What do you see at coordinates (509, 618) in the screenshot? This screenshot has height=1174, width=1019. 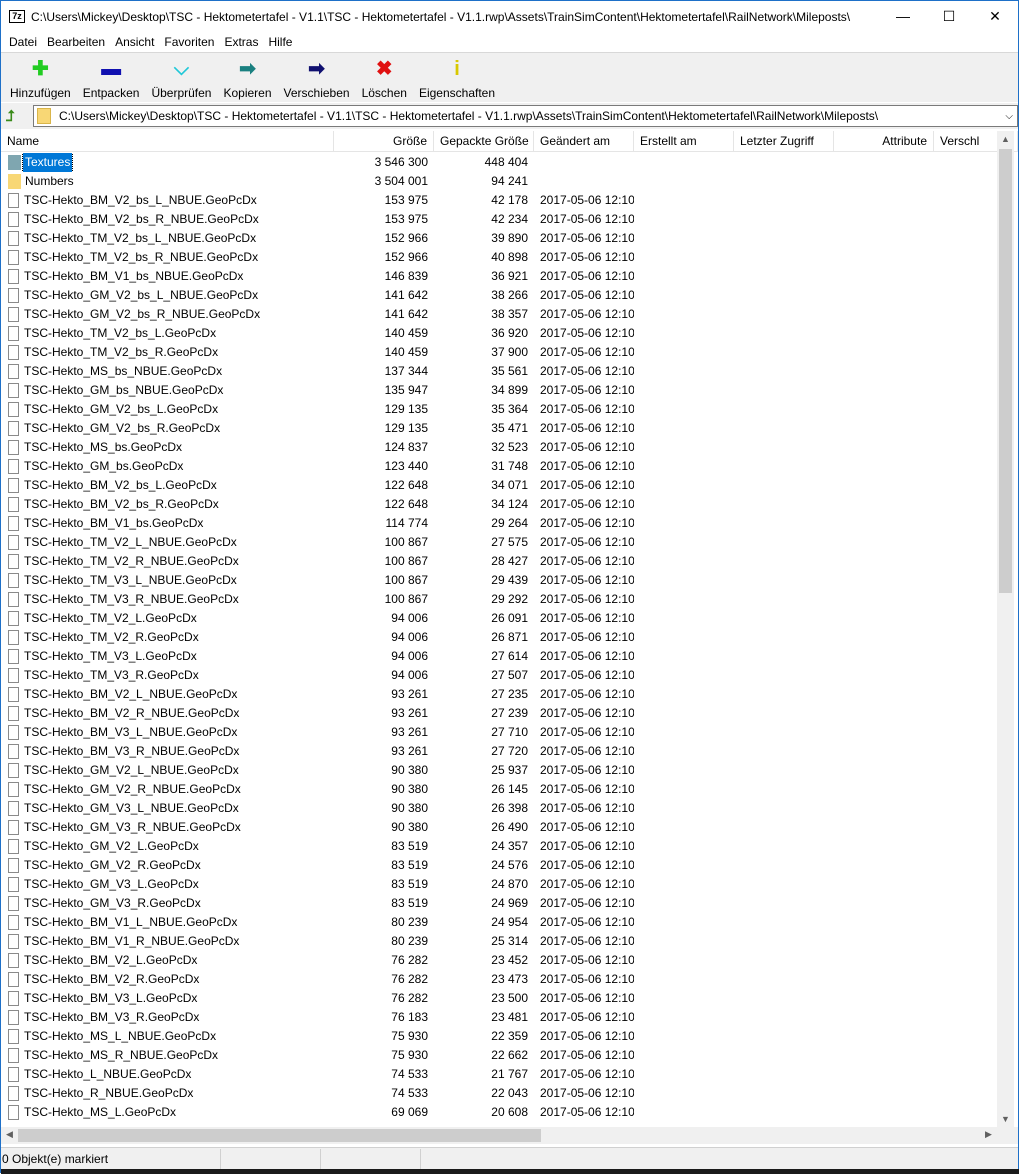 I see `packed-size: 26 091` at bounding box center [509, 618].